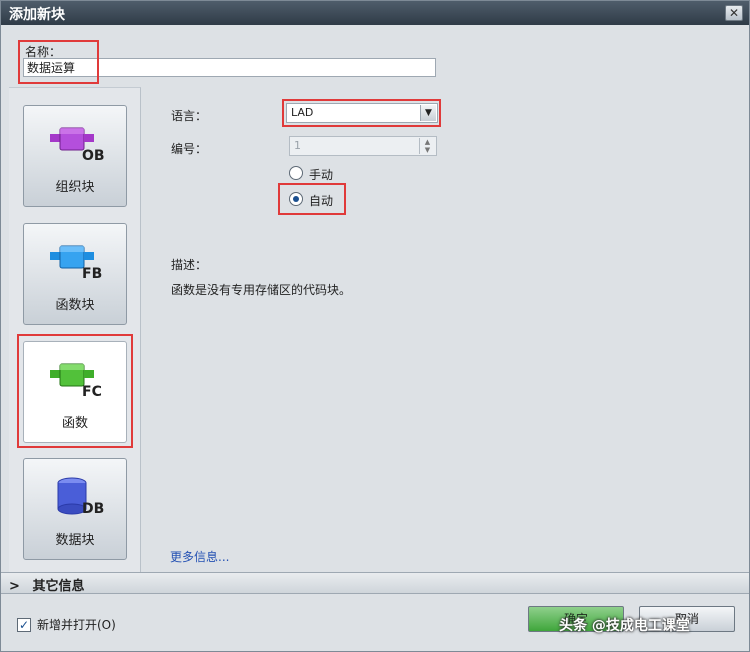 The image size is (750, 652). What do you see at coordinates (37, 15) in the screenshot?
I see `dialog-title: 添加新块` at bounding box center [37, 15].